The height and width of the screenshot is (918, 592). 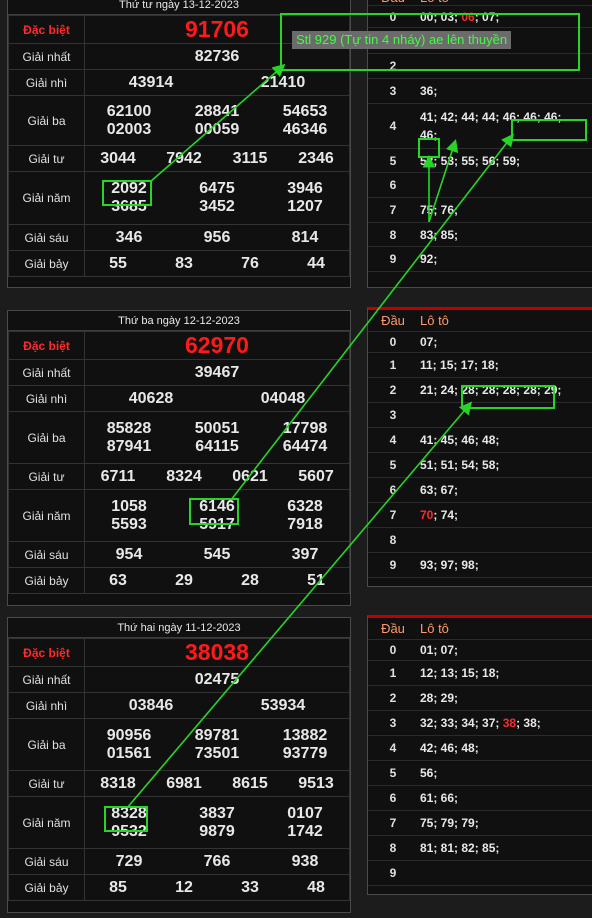 What do you see at coordinates (179, 822) in the screenshot?
I see `prize-row-giai-nam: Giải năm 8328 3837 0107 9532 9879 1742` at bounding box center [179, 822].